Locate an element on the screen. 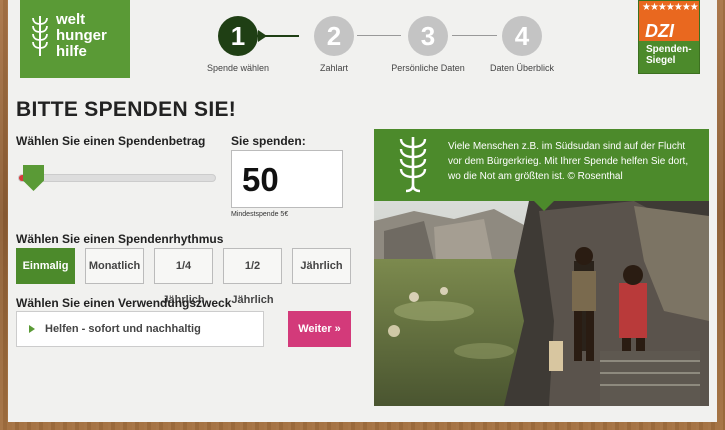 The image size is (725, 430). welthungerhilfe-logo: welt hunger hilfe is located at coordinates (75, 39).